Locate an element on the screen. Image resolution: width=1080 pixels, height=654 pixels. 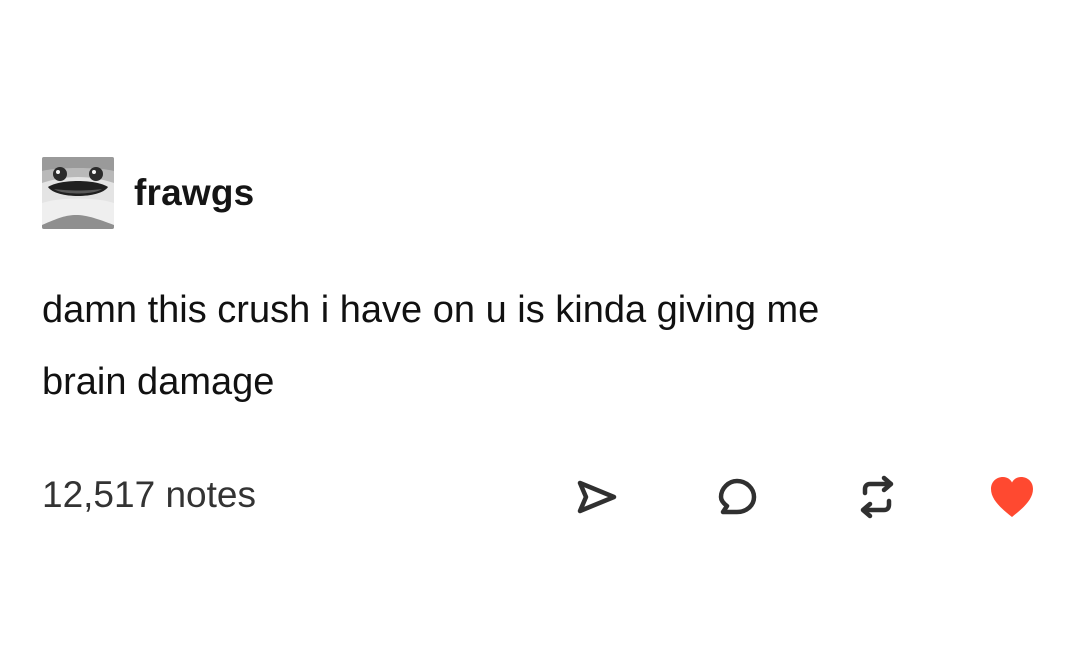
reblog-button is located at coordinates (877, 497).